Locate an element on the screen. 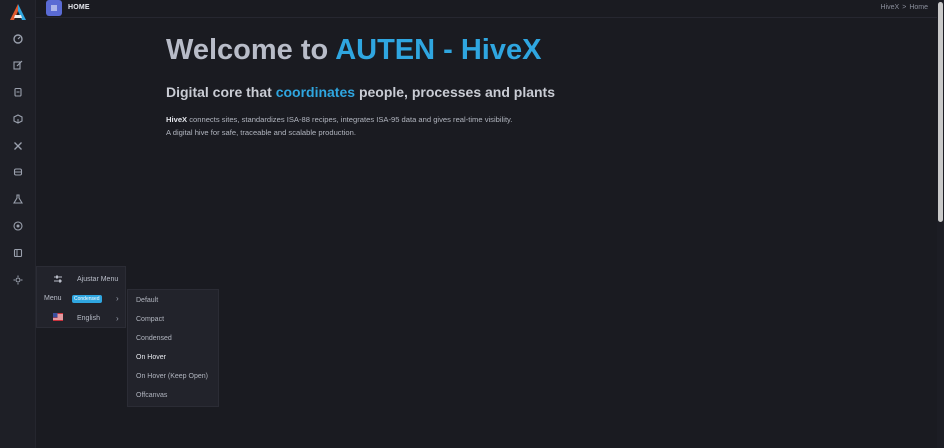 The image size is (944, 448). breadcrumb-current: Home is located at coordinates (918, 7).